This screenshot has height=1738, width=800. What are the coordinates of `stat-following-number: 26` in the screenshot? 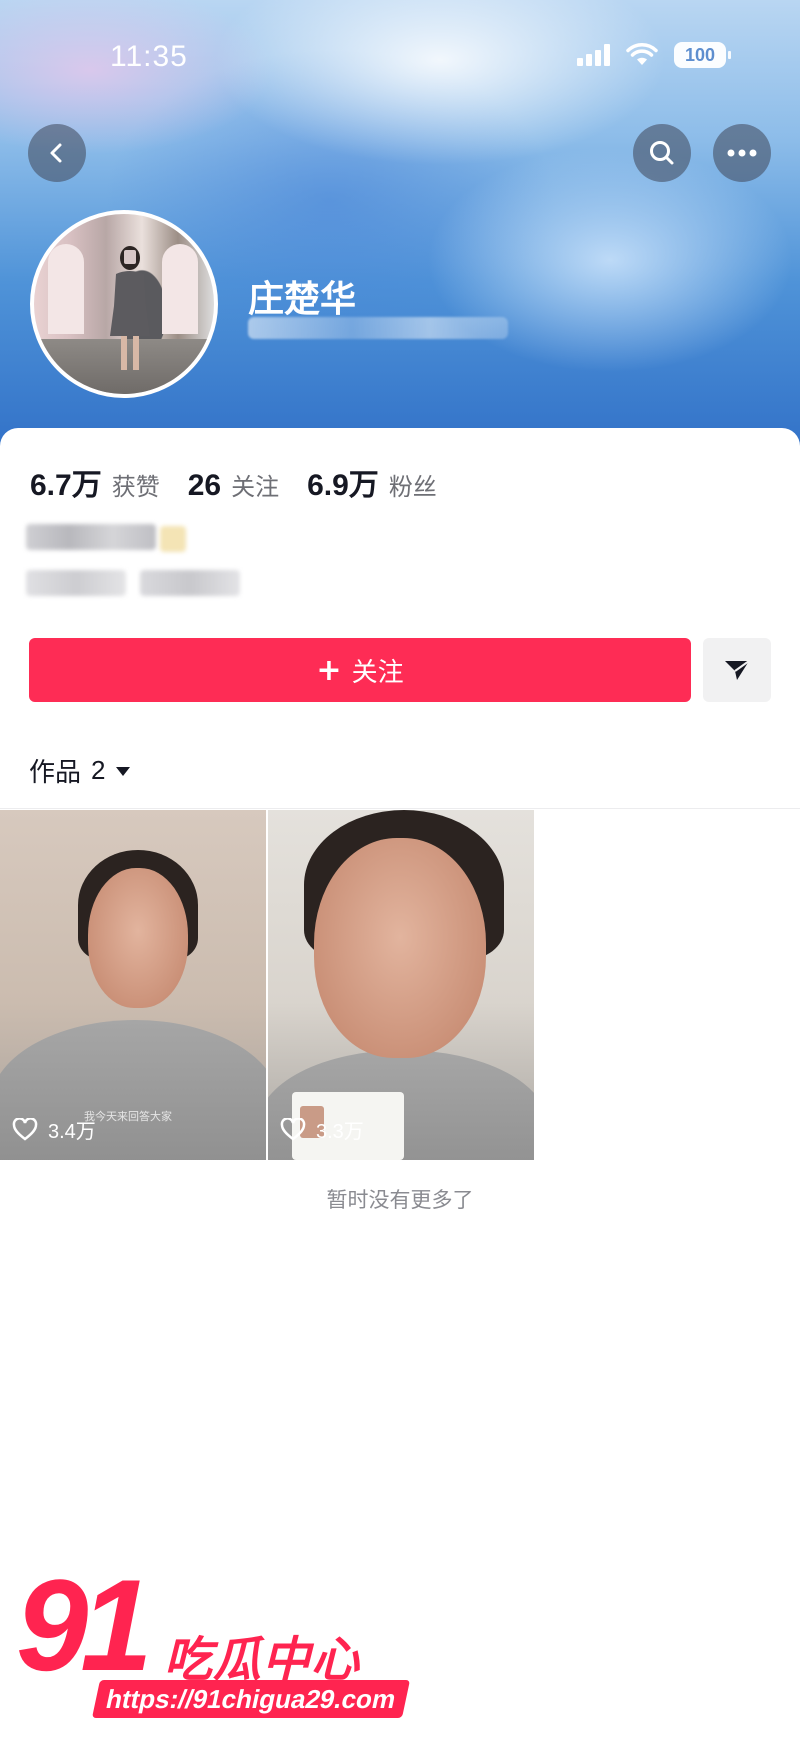 It's located at (204, 485).